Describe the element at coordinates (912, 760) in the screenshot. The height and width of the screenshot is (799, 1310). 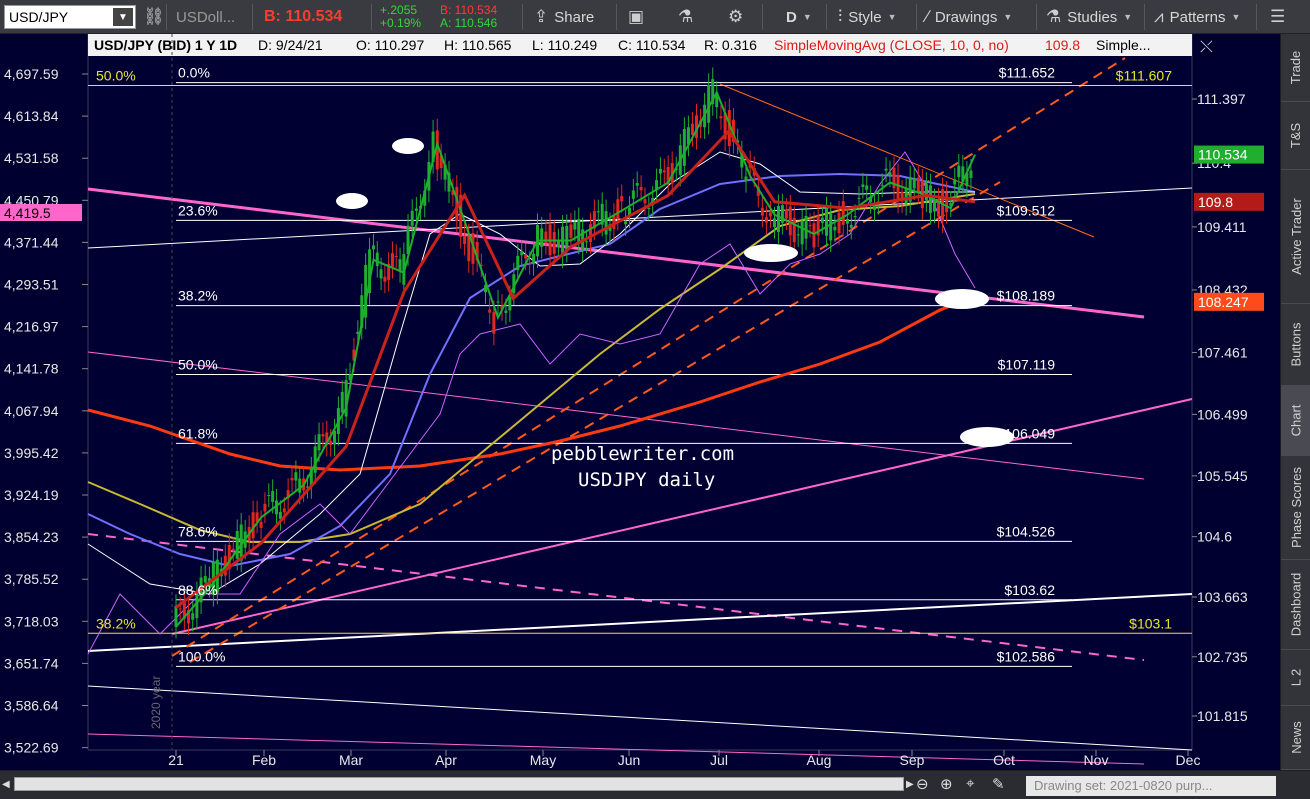
I see `x-axis-tick-label: Sep` at that location.